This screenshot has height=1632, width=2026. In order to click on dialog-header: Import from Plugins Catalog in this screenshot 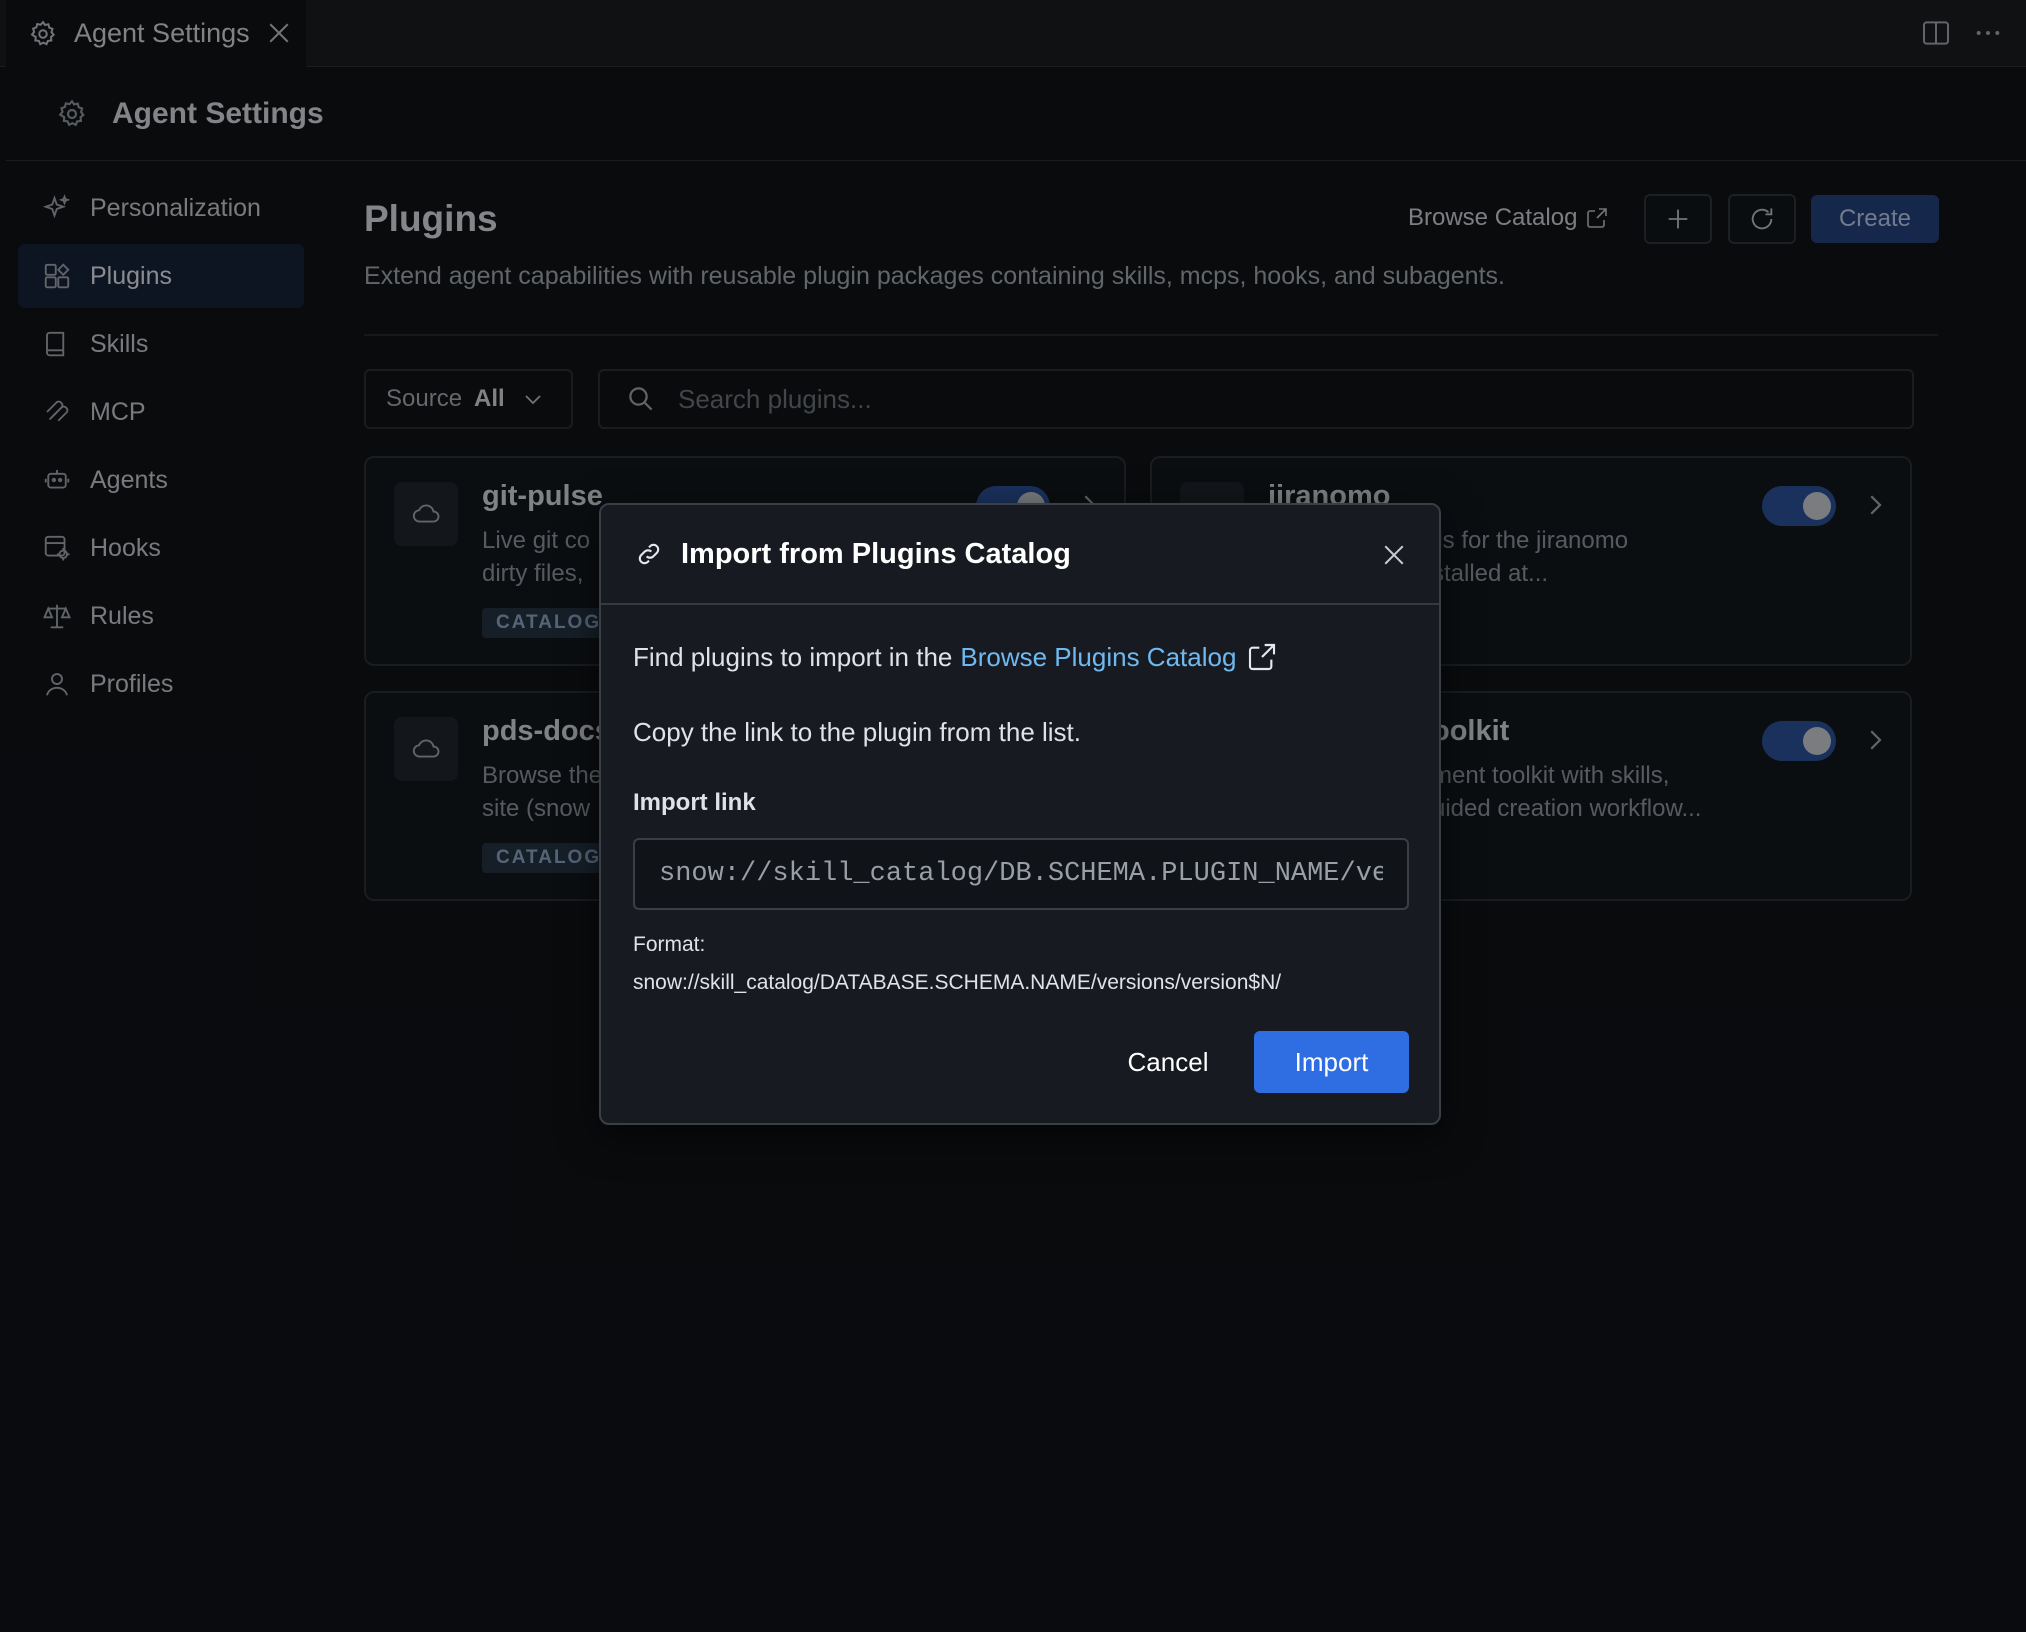, I will do `click(1020, 555)`.